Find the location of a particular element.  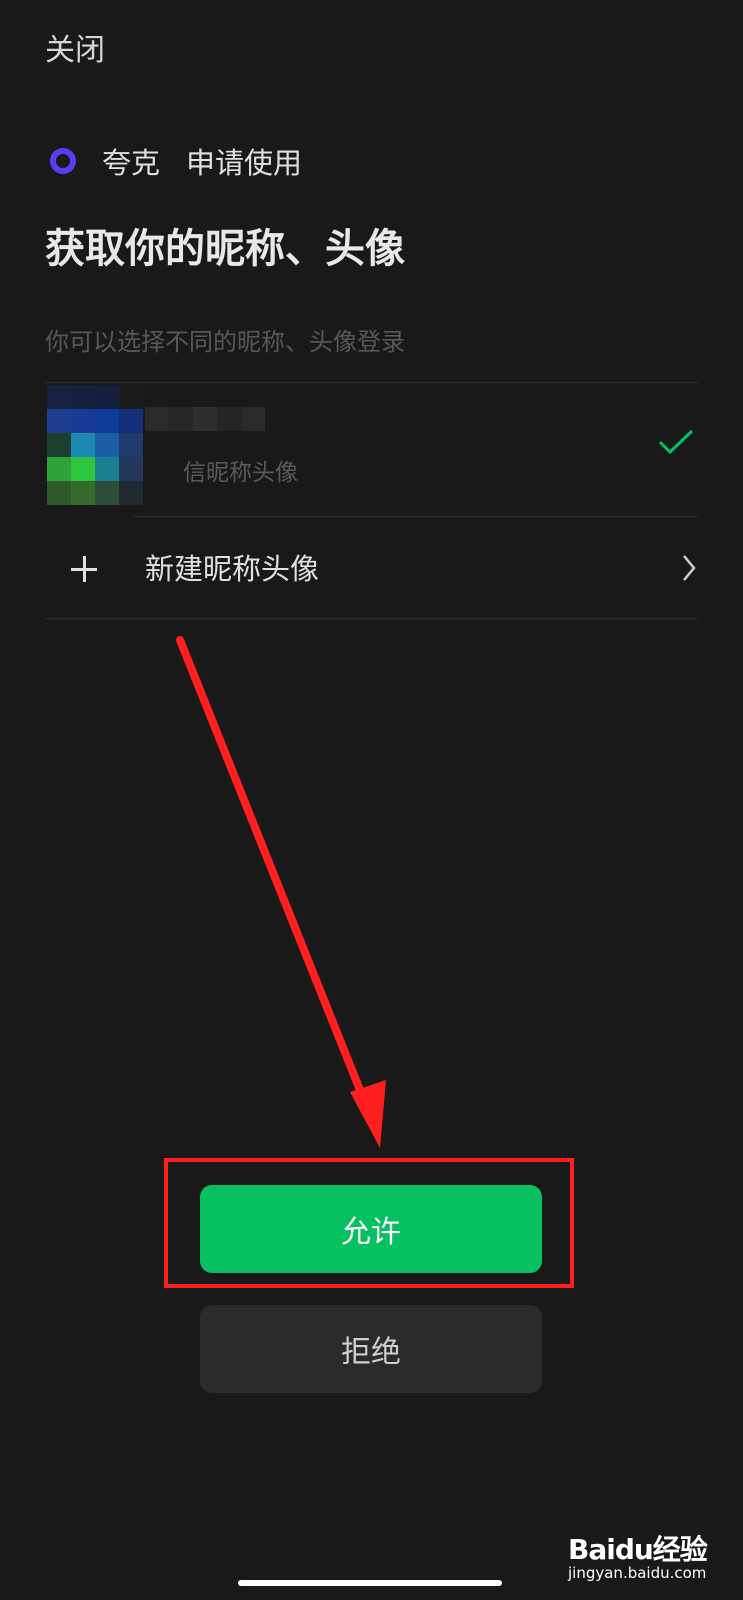

watermark-url: jingyan.baidu.com is located at coordinates (637, 1573).